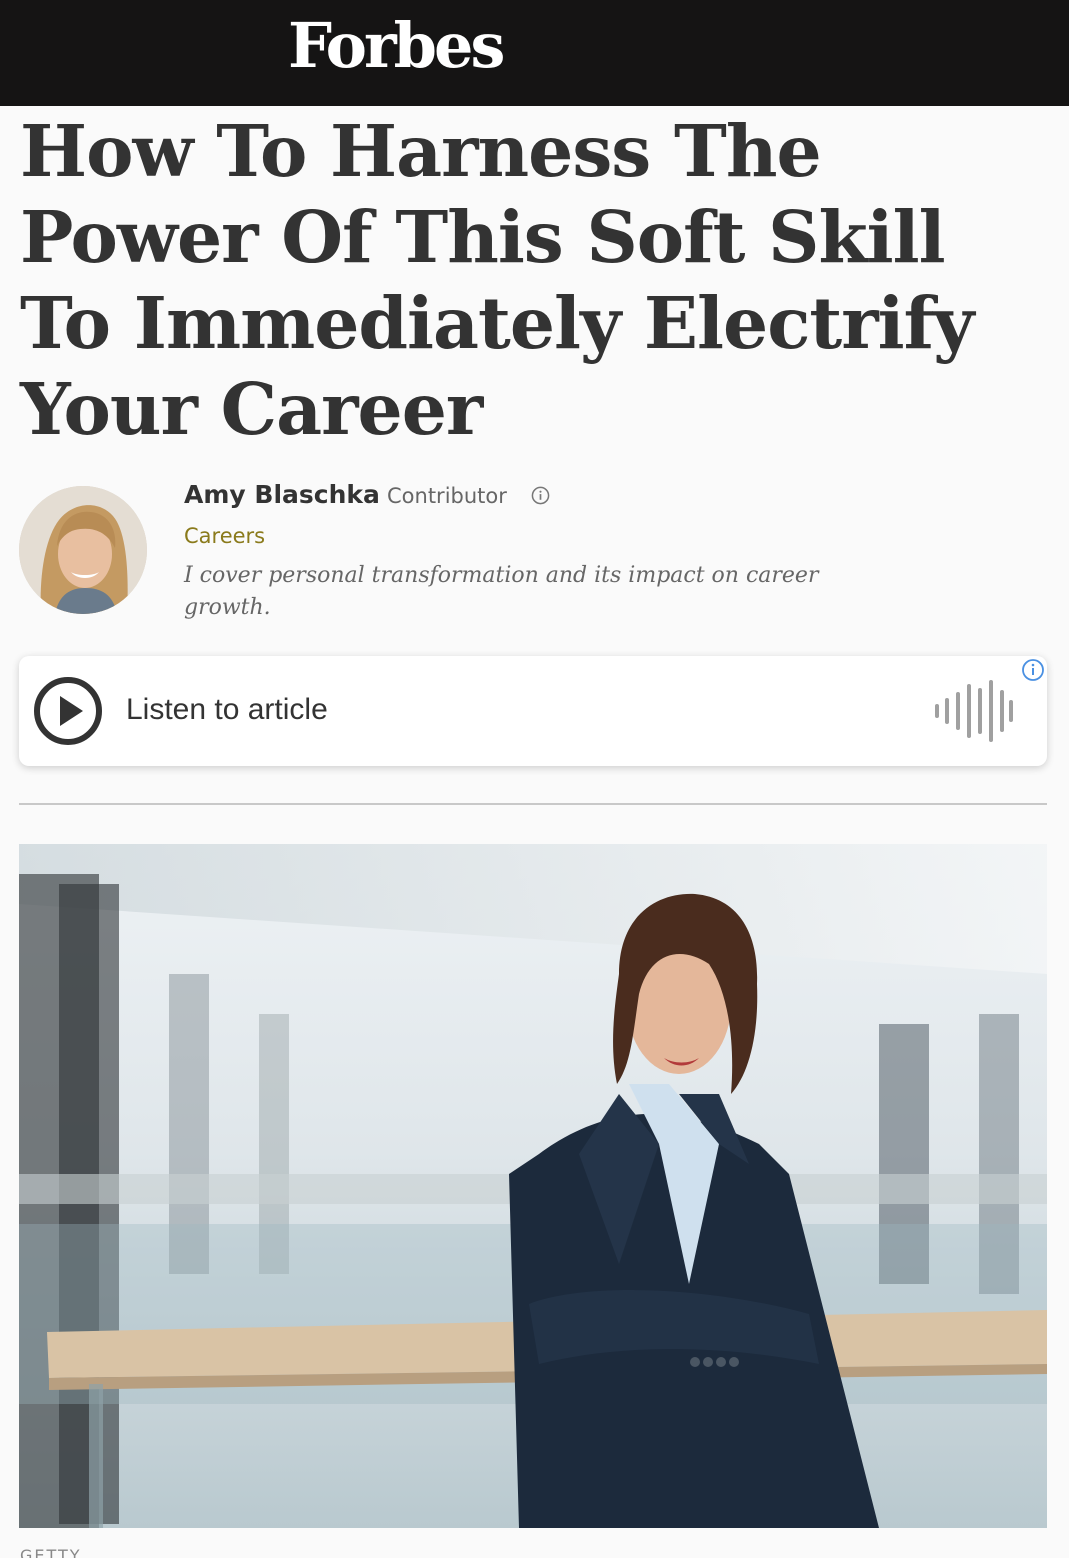 The image size is (1069, 1558). I want to click on listen-label: Listen to article, so click(227, 709).